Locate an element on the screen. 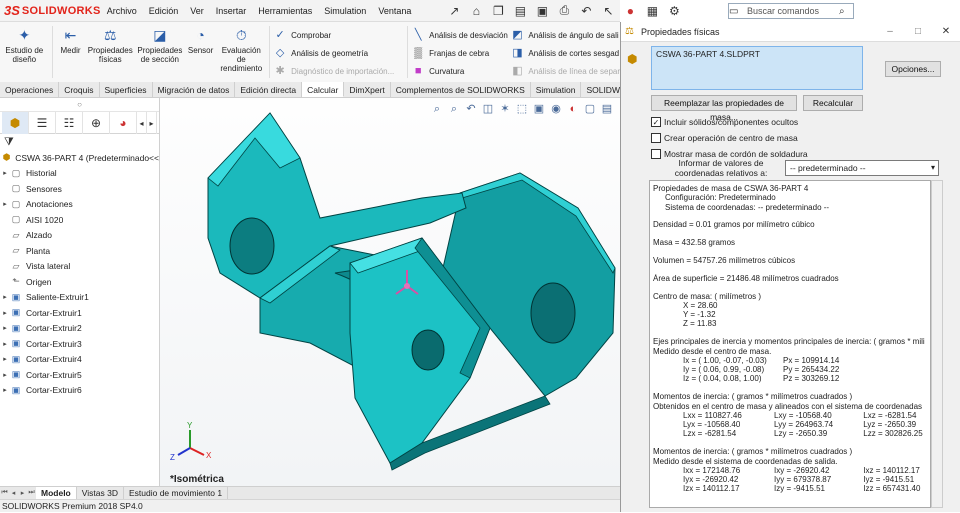 The height and width of the screenshot is (513, 960). display-manager-tab-icon: ◕ is located at coordinates (123, 123).